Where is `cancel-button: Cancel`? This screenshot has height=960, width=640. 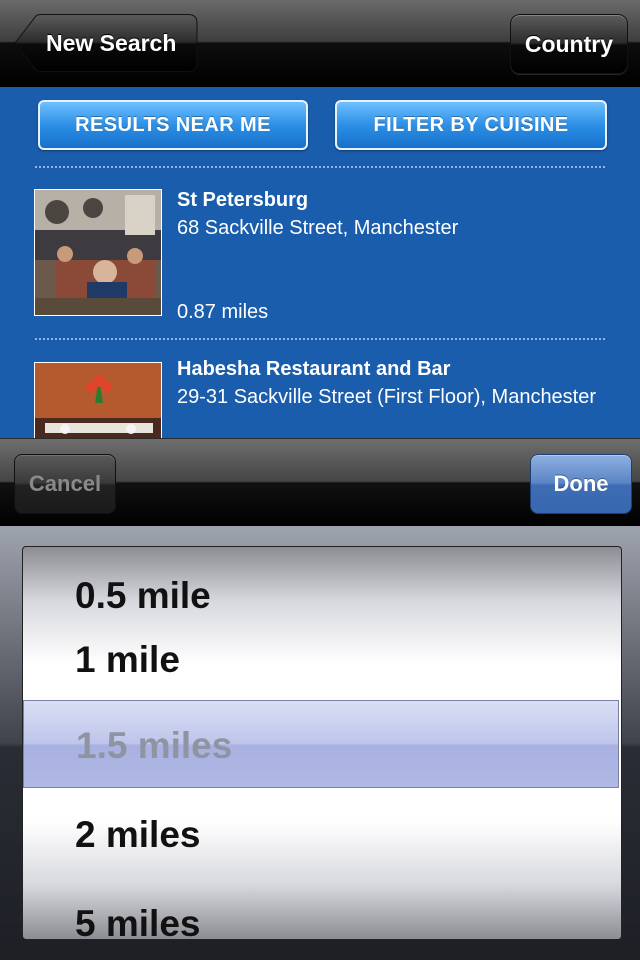
cancel-button: Cancel is located at coordinates (65, 484).